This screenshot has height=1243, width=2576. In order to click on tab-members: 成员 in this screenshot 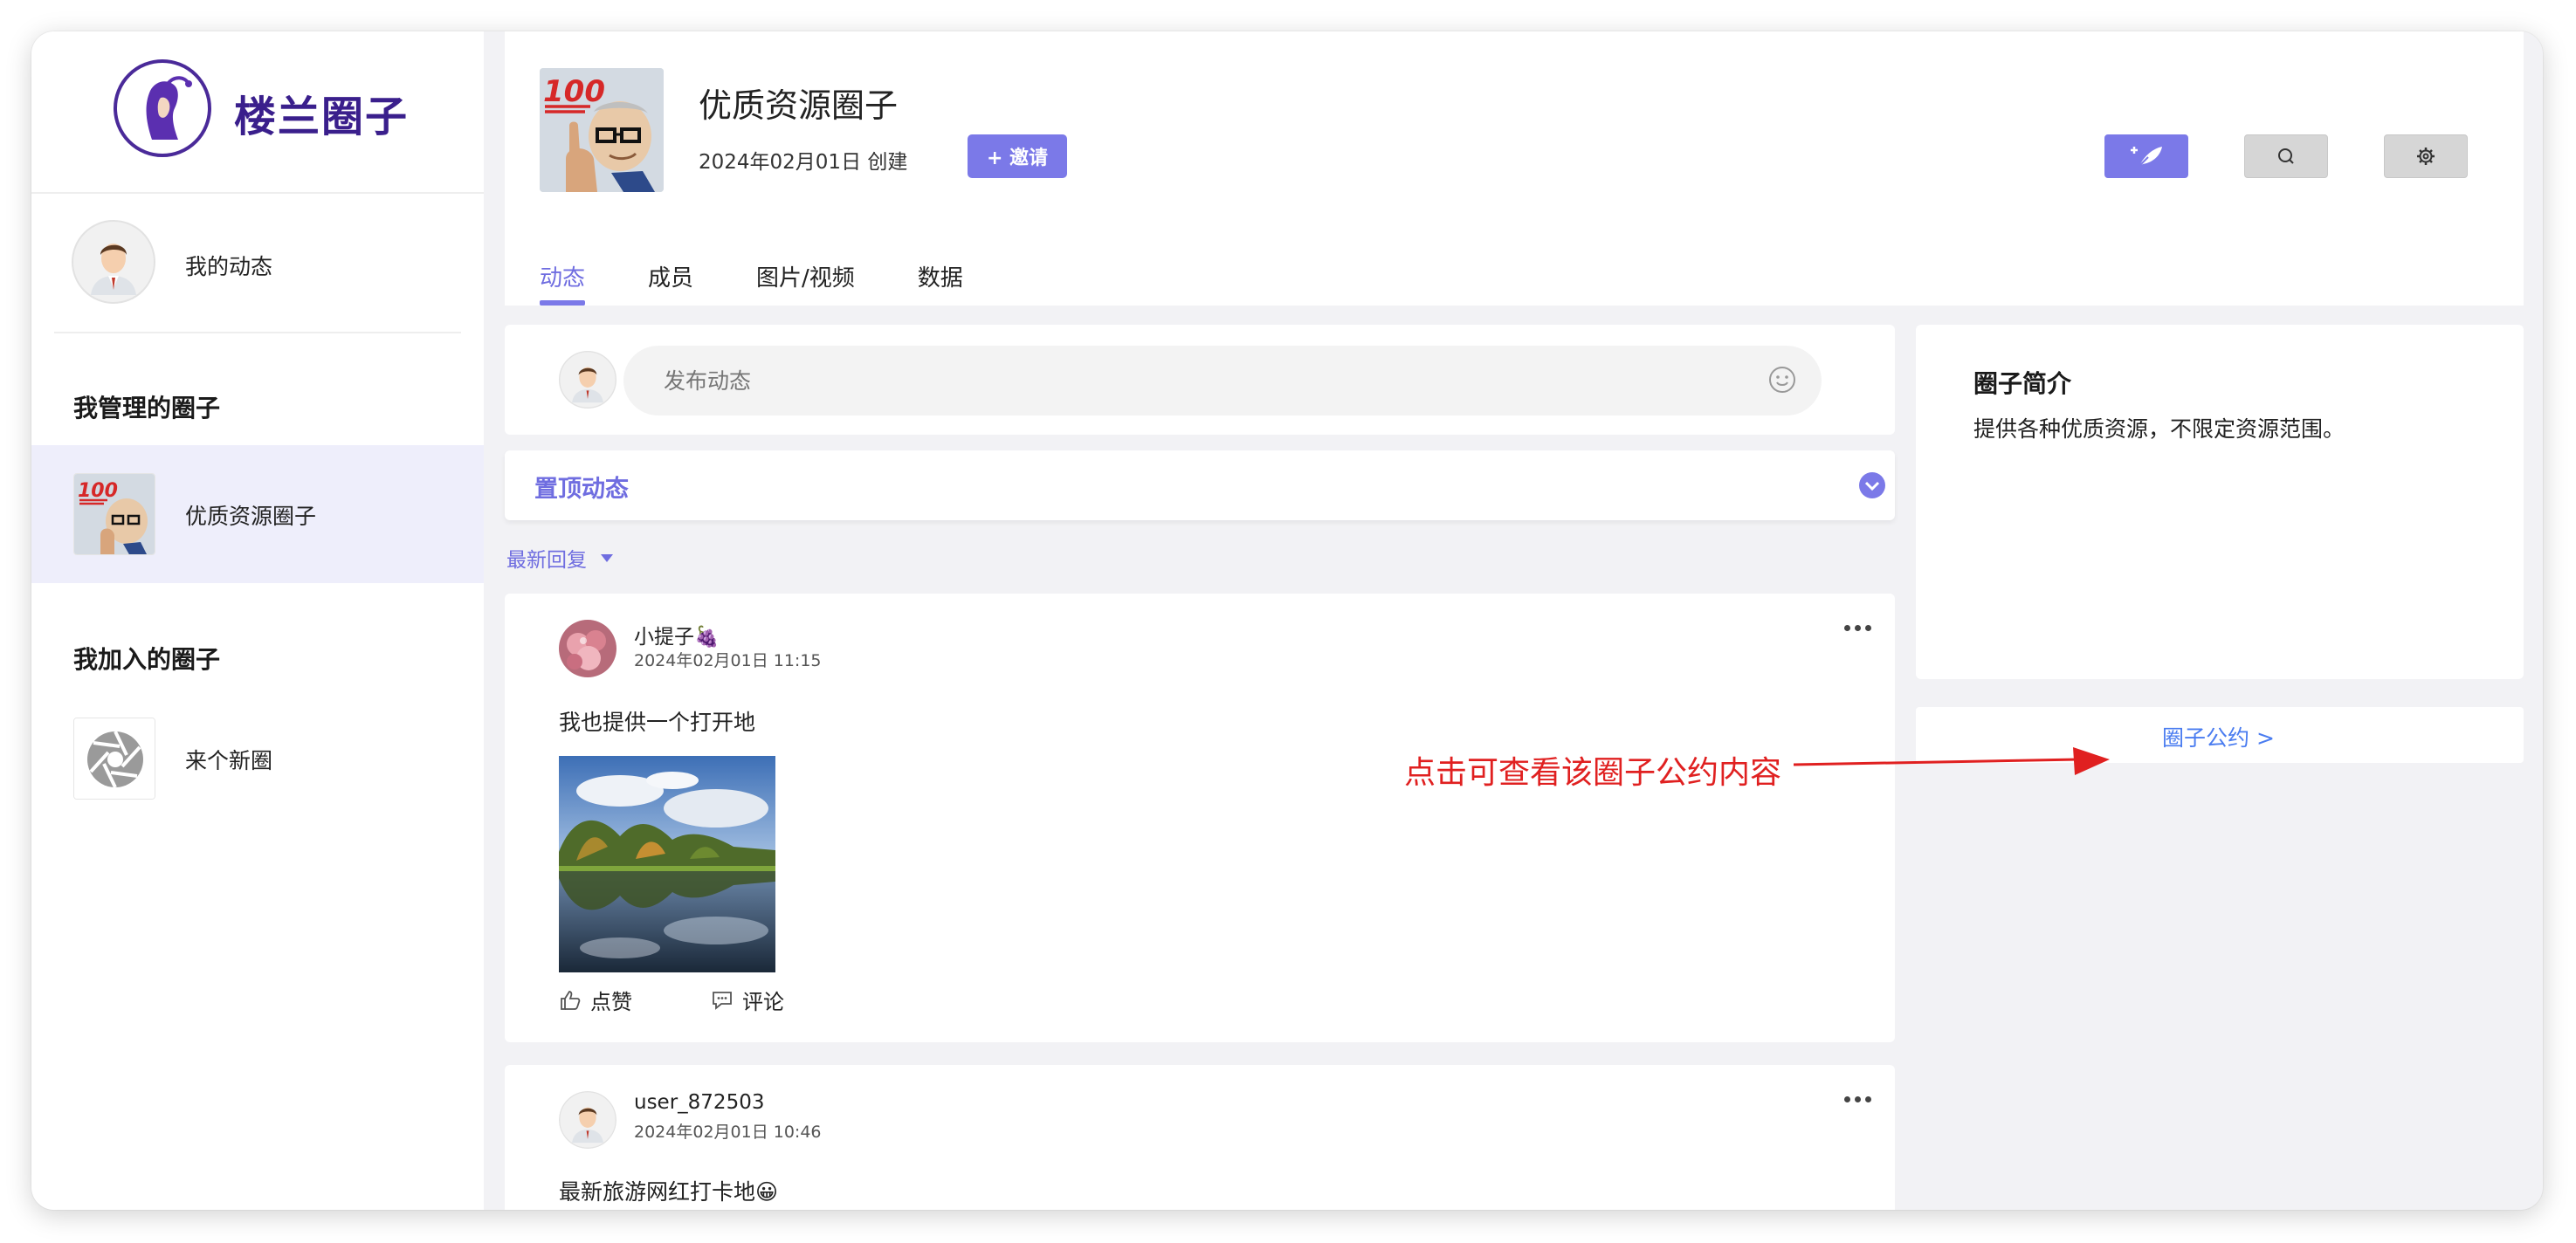, I will do `click(670, 283)`.